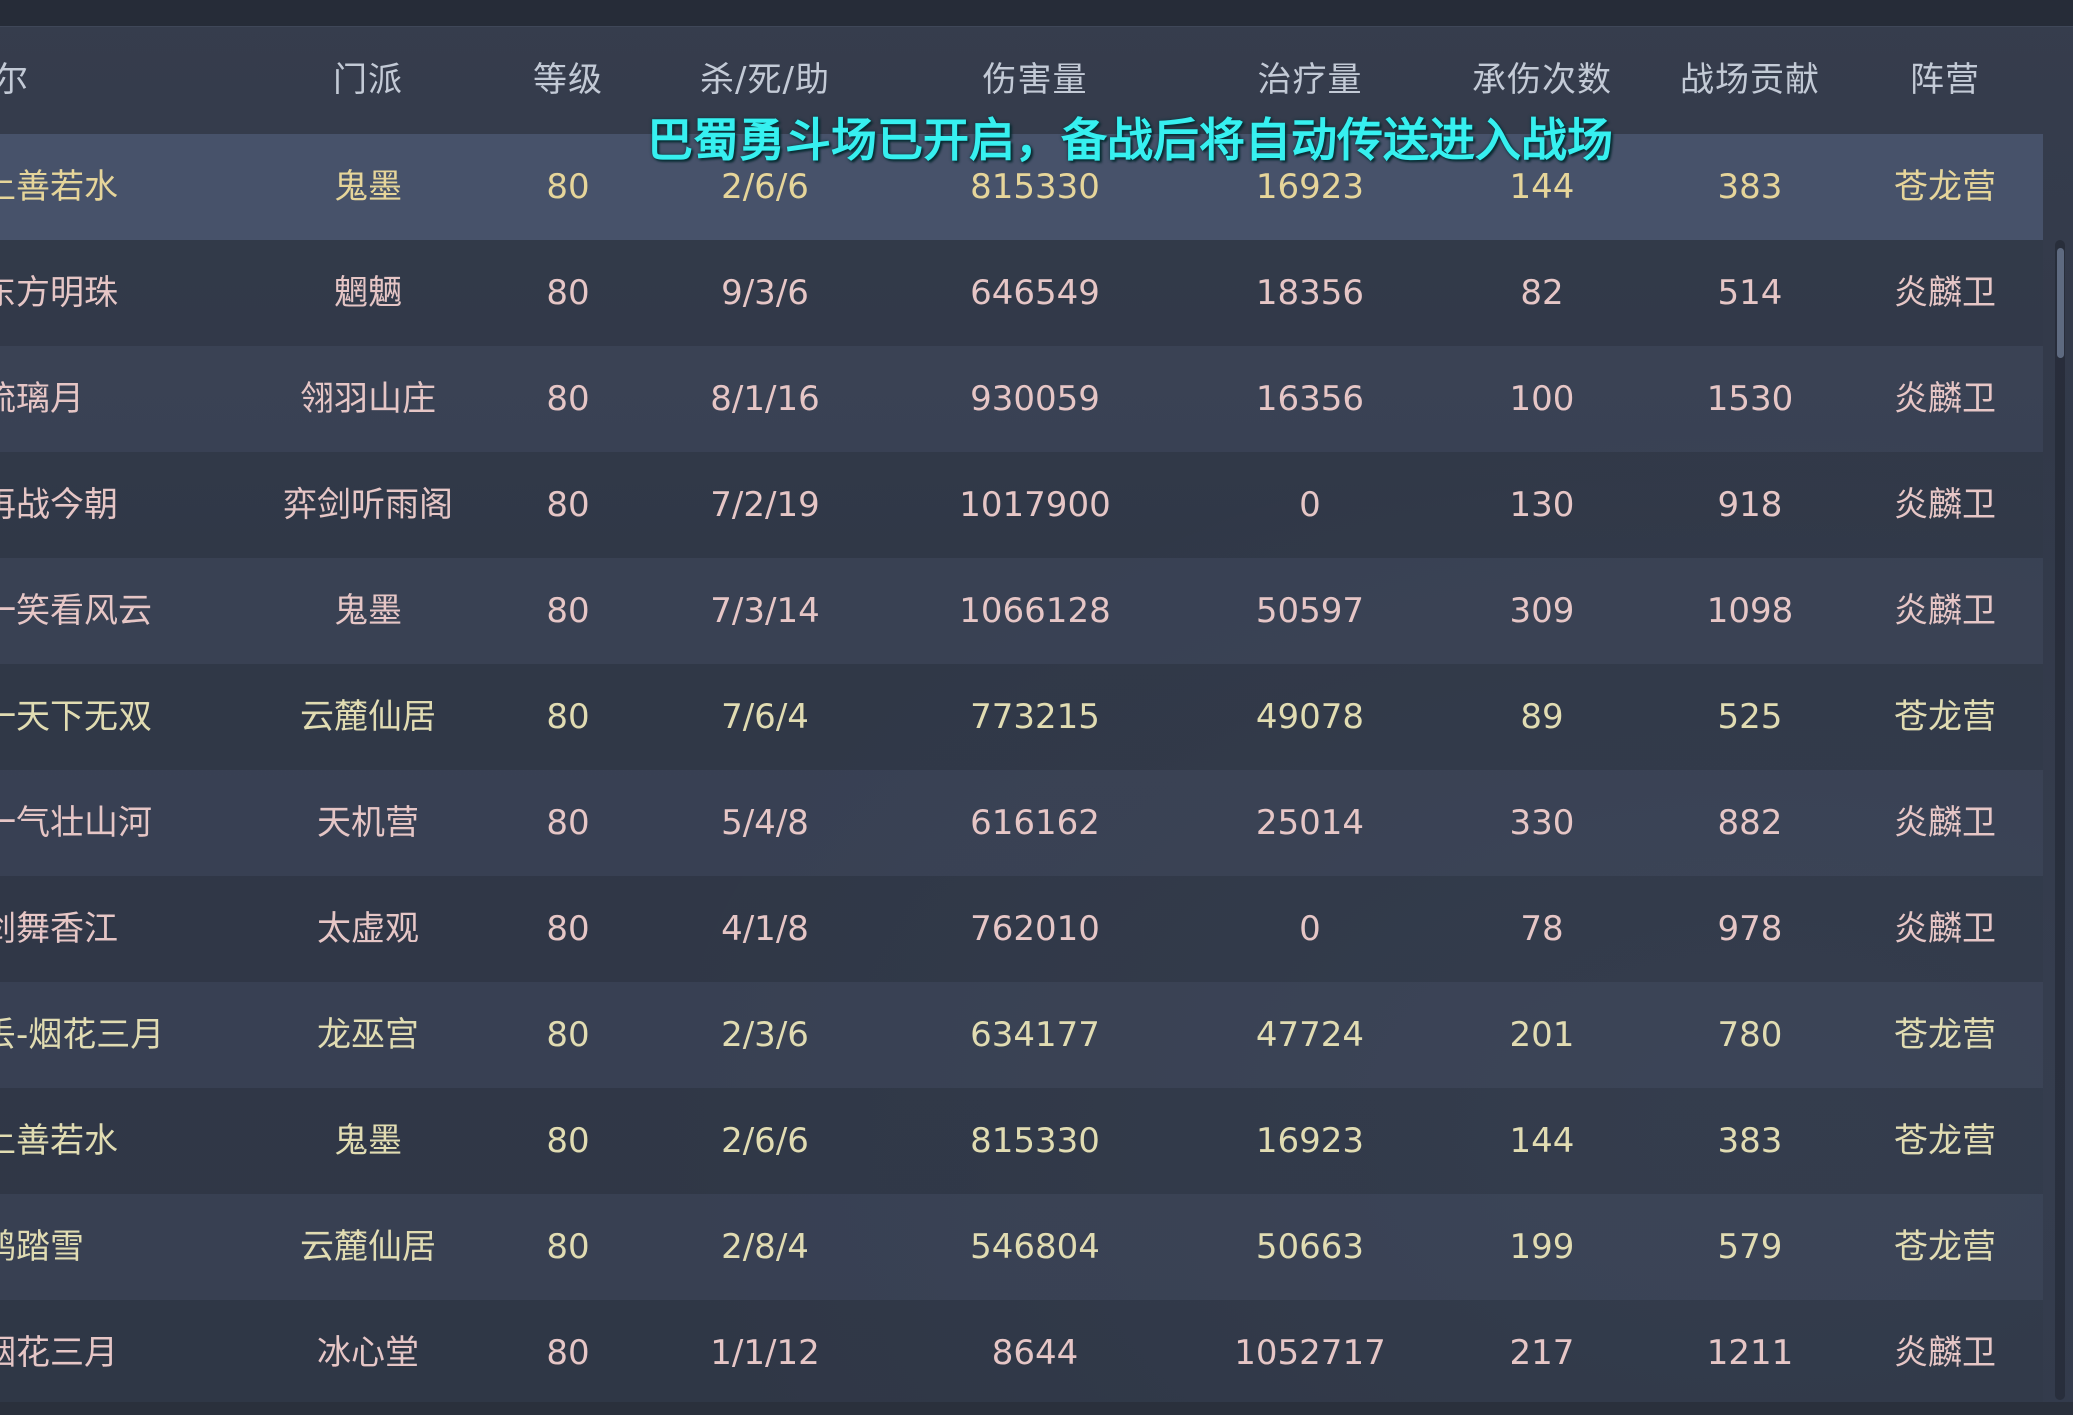 This screenshot has width=2073, height=1415. What do you see at coordinates (1750, 1035) in the screenshot?
I see `cell-contribution: 780` at bounding box center [1750, 1035].